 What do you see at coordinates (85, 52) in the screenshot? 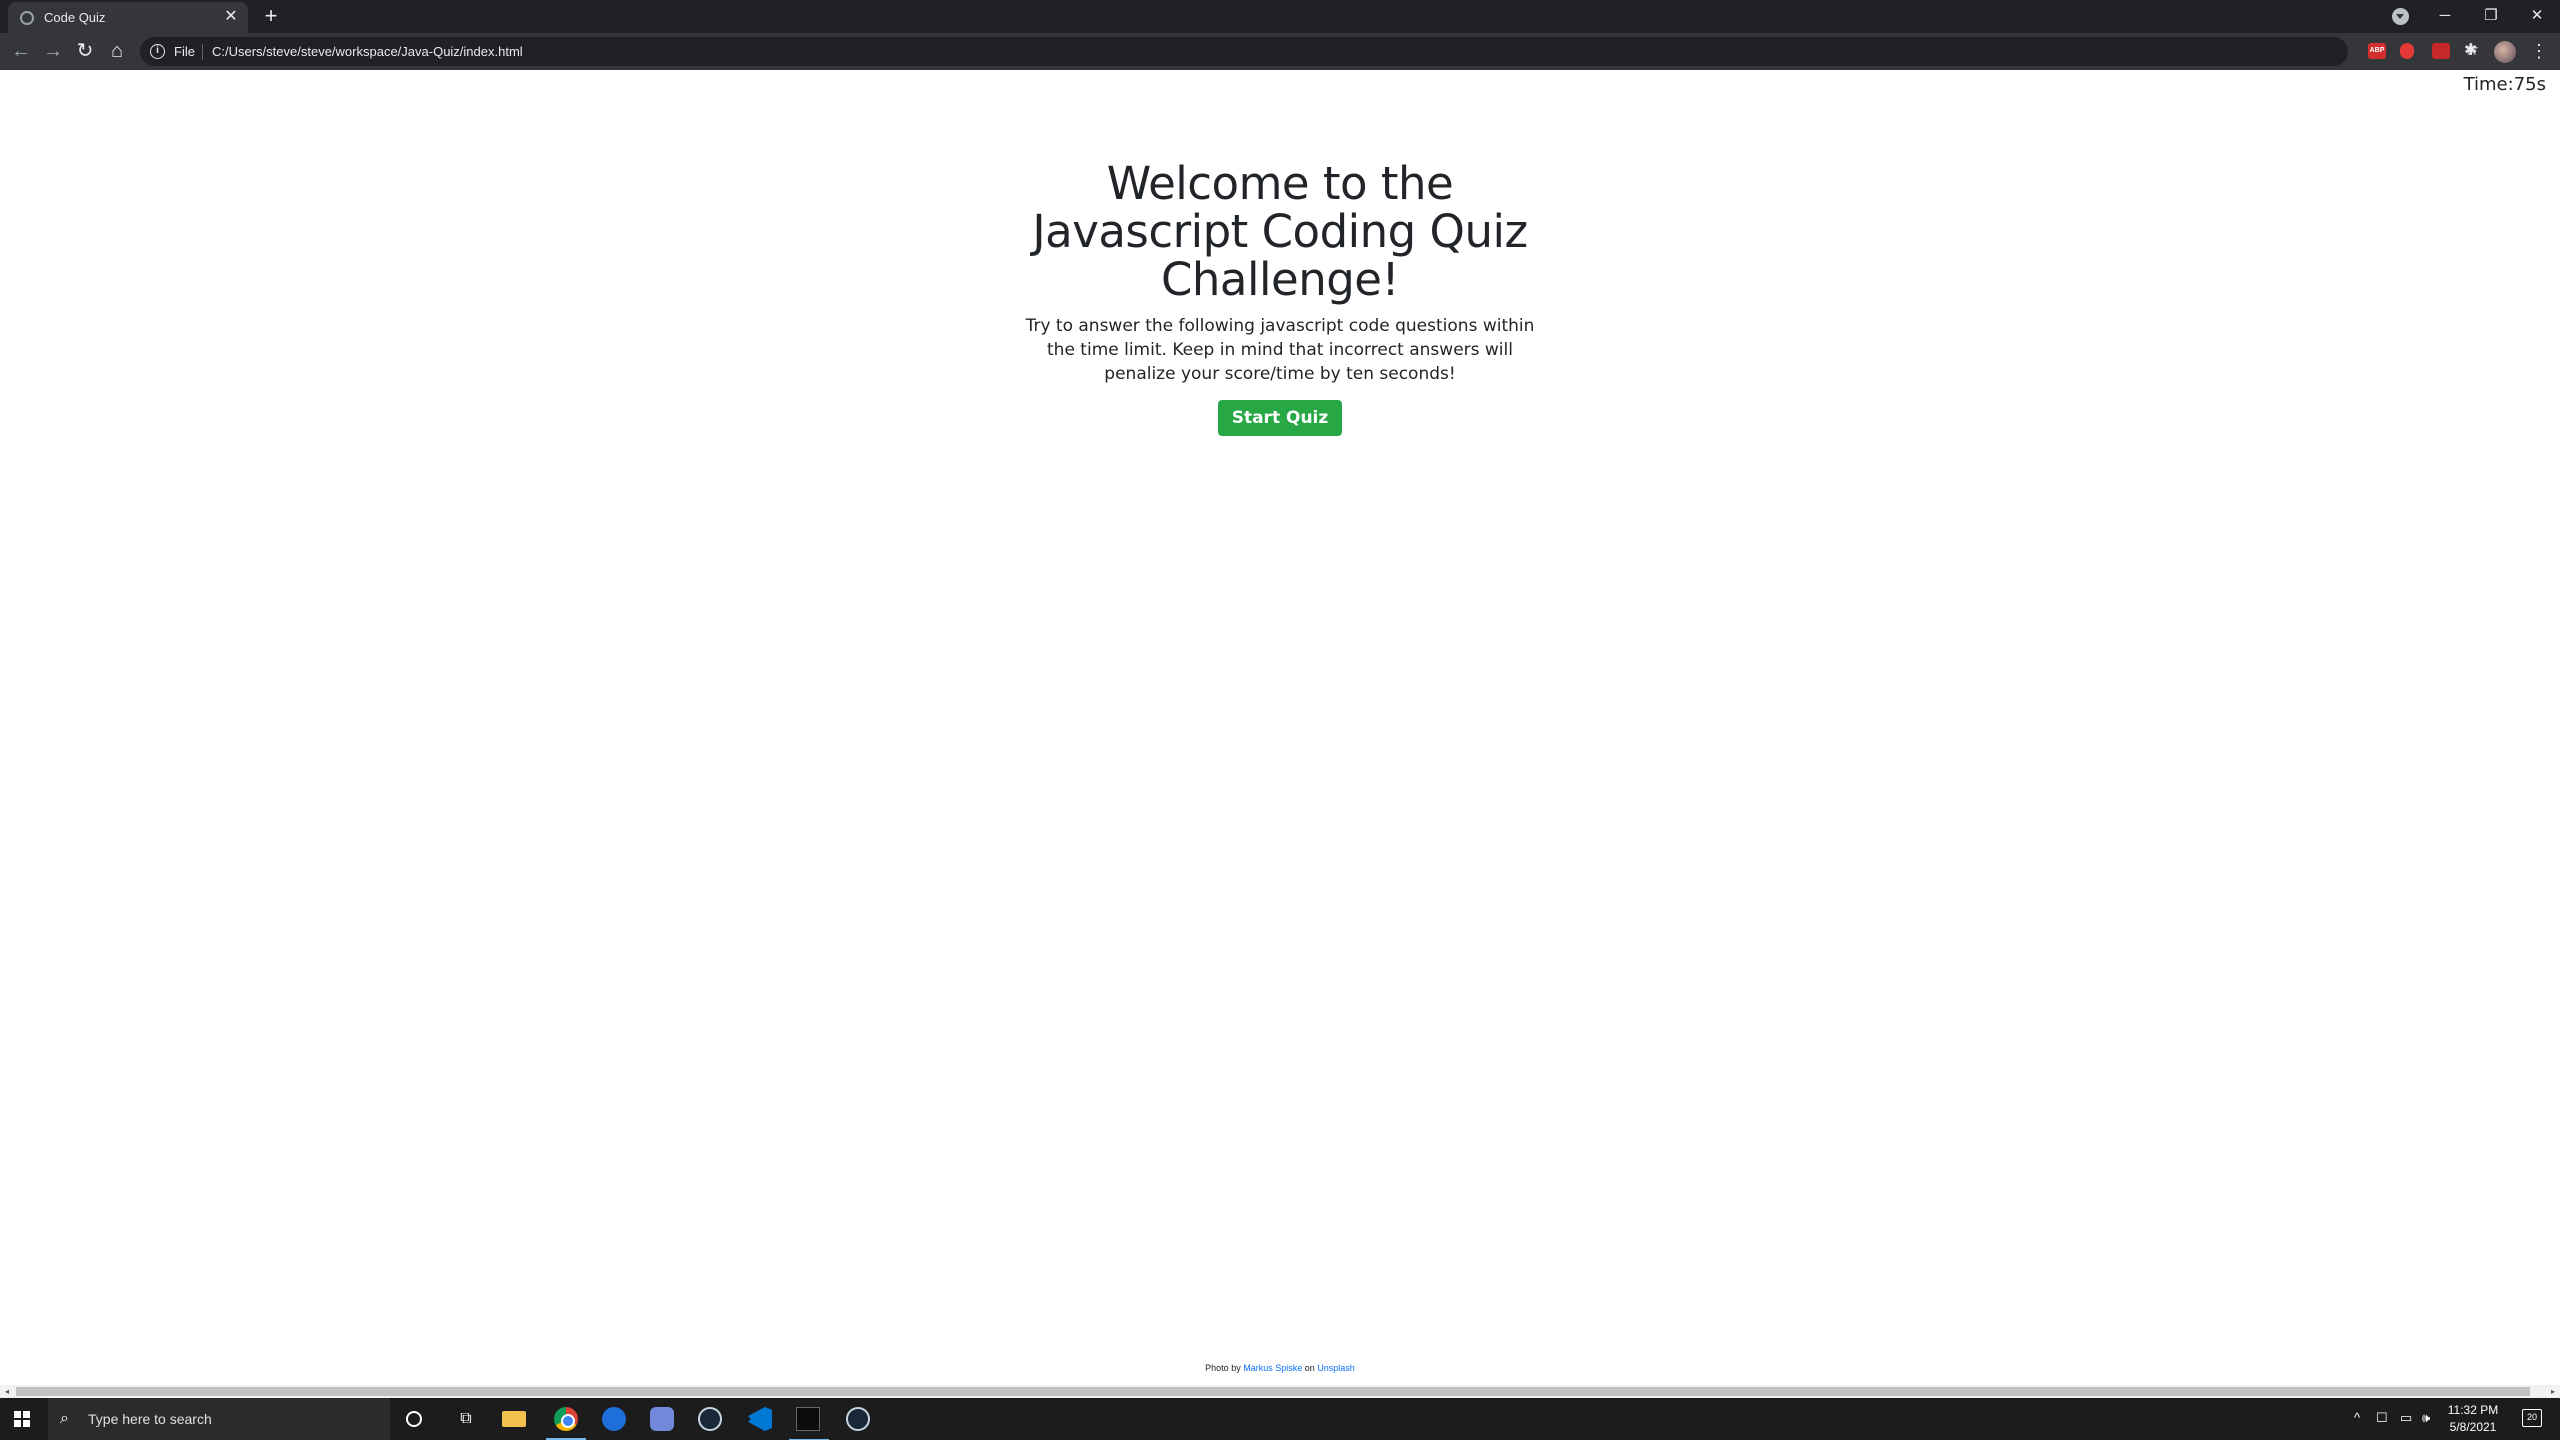
I see `reload-button: ↻` at bounding box center [85, 52].